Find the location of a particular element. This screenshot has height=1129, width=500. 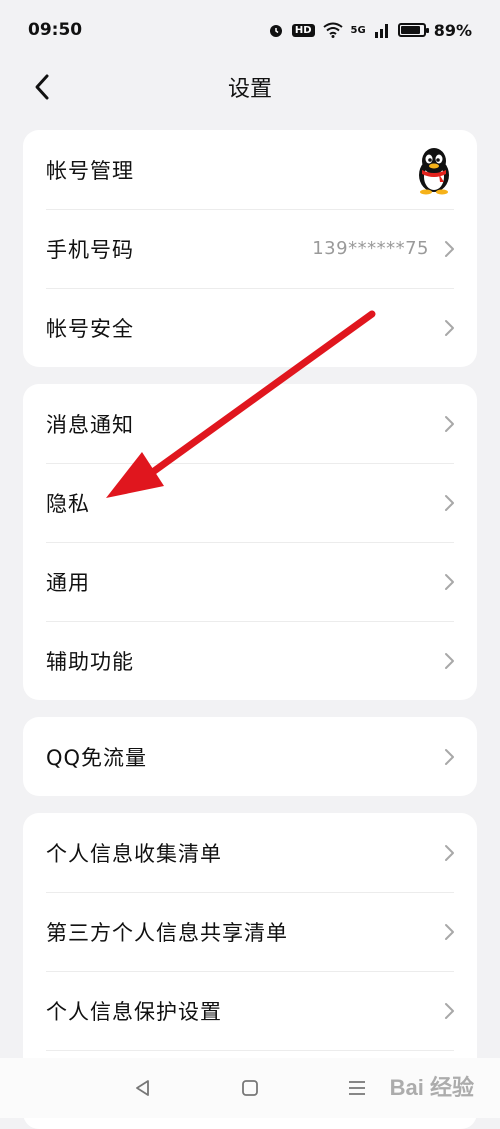

nav-menu-icon is located at coordinates (357, 1088).